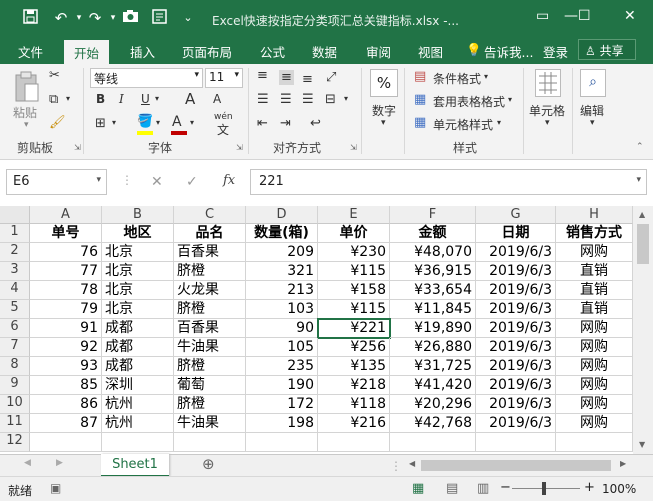 Image resolution: width=653 pixels, height=501 pixels. Describe the element at coordinates (66, 385) in the screenshot. I see `table-cell: 85` at that location.